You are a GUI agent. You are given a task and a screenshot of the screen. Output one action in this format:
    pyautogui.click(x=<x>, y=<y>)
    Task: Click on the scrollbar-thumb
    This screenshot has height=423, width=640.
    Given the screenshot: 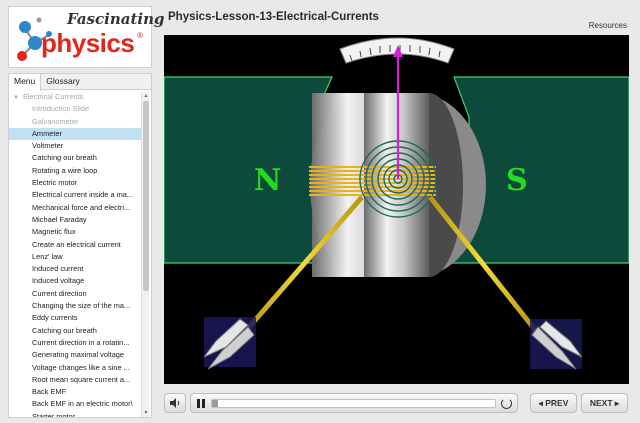 What is the action you would take?
    pyautogui.click(x=146, y=196)
    